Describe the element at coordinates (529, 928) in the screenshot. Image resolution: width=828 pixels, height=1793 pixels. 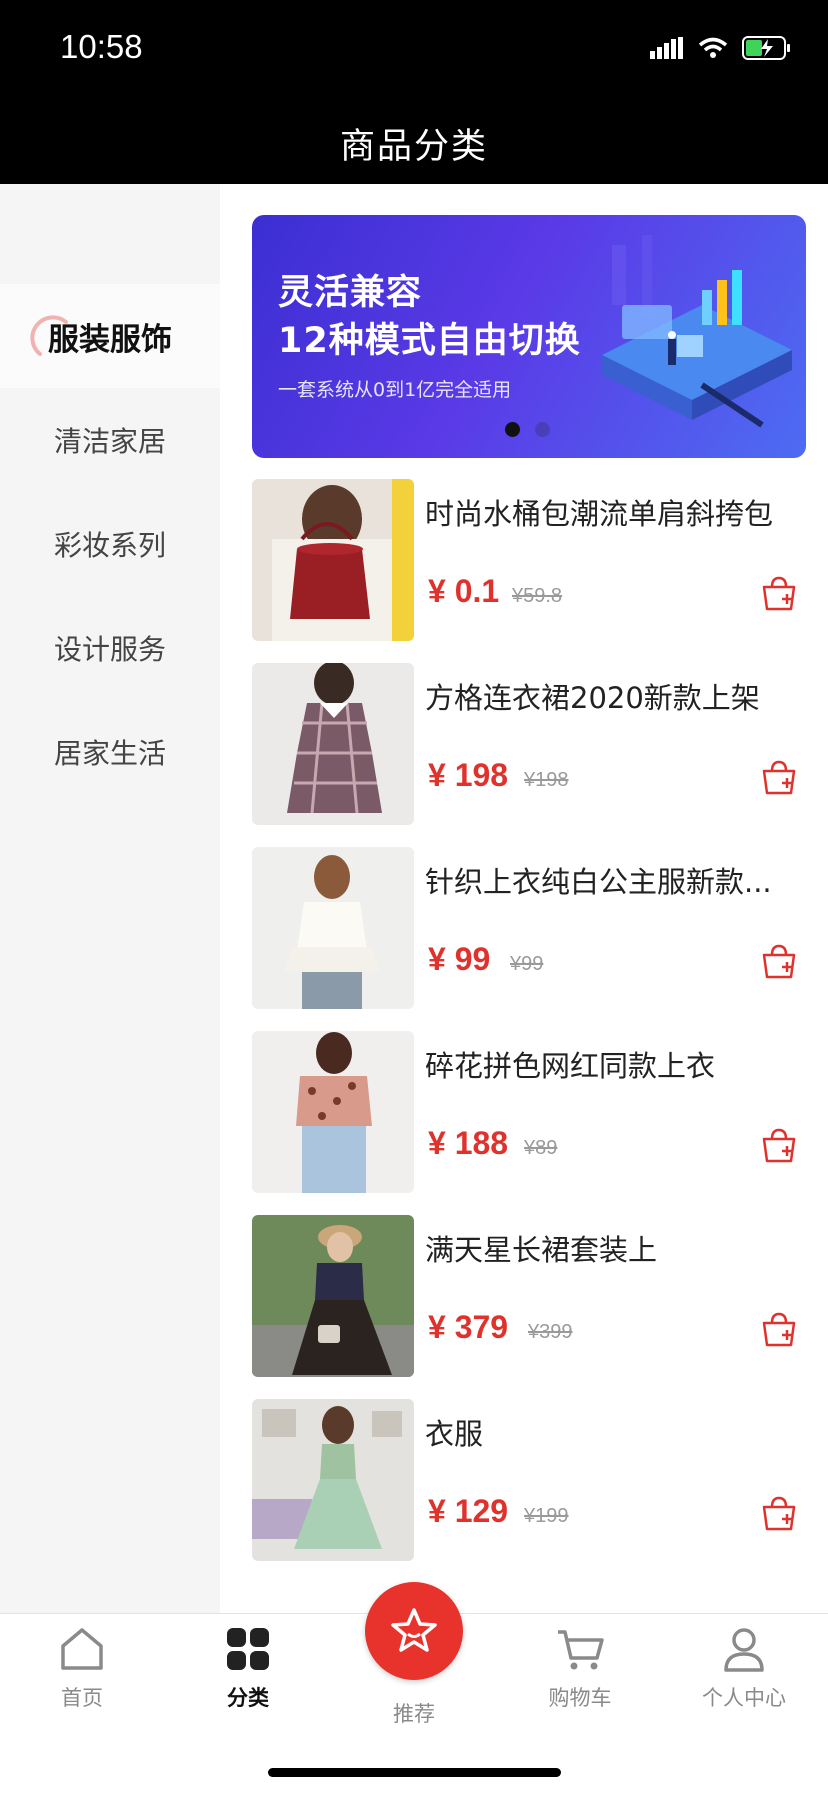
I see `product-item: 针织上衣纯白公主服新款... ¥ 99 ¥99` at that location.